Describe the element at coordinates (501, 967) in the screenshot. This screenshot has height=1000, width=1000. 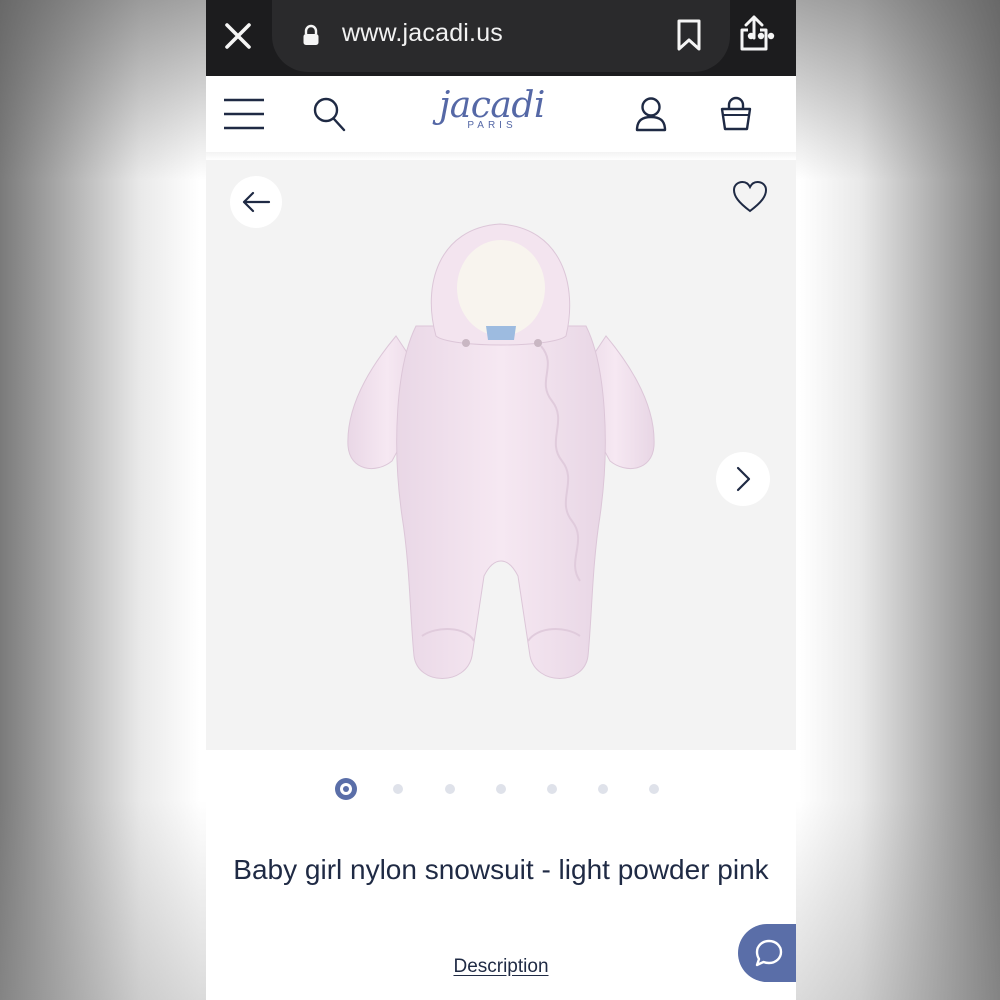
I see `description-link: Description` at that location.